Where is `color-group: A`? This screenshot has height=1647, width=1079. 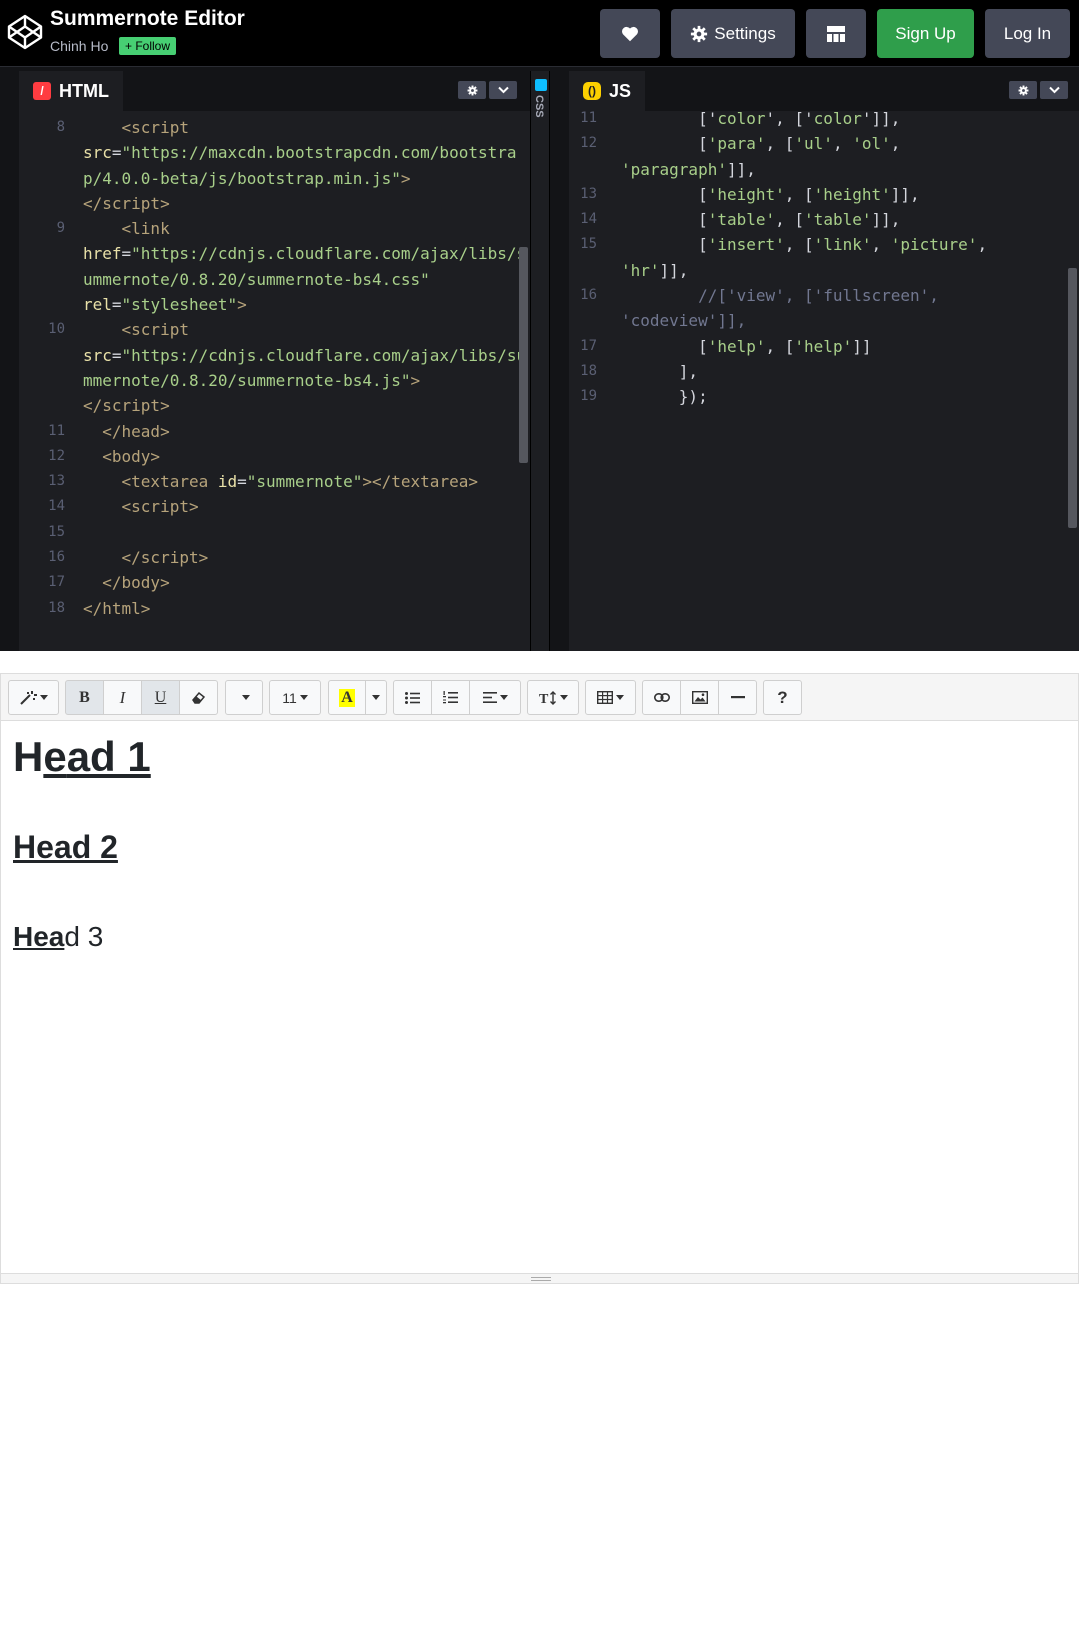
color-group: A is located at coordinates (357, 697).